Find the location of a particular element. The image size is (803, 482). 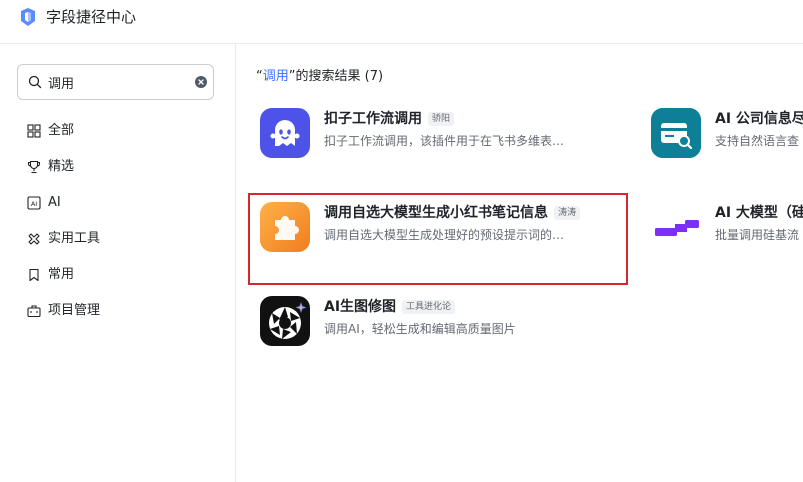

company-search-icon is located at coordinates (676, 133).